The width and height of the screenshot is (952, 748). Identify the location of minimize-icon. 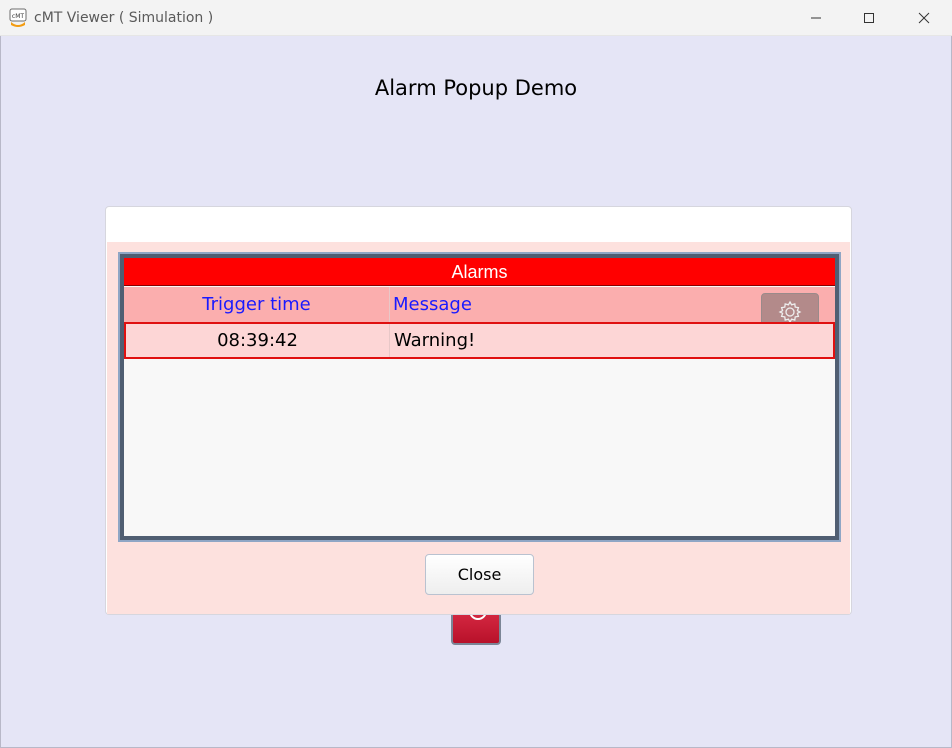
(816, 18).